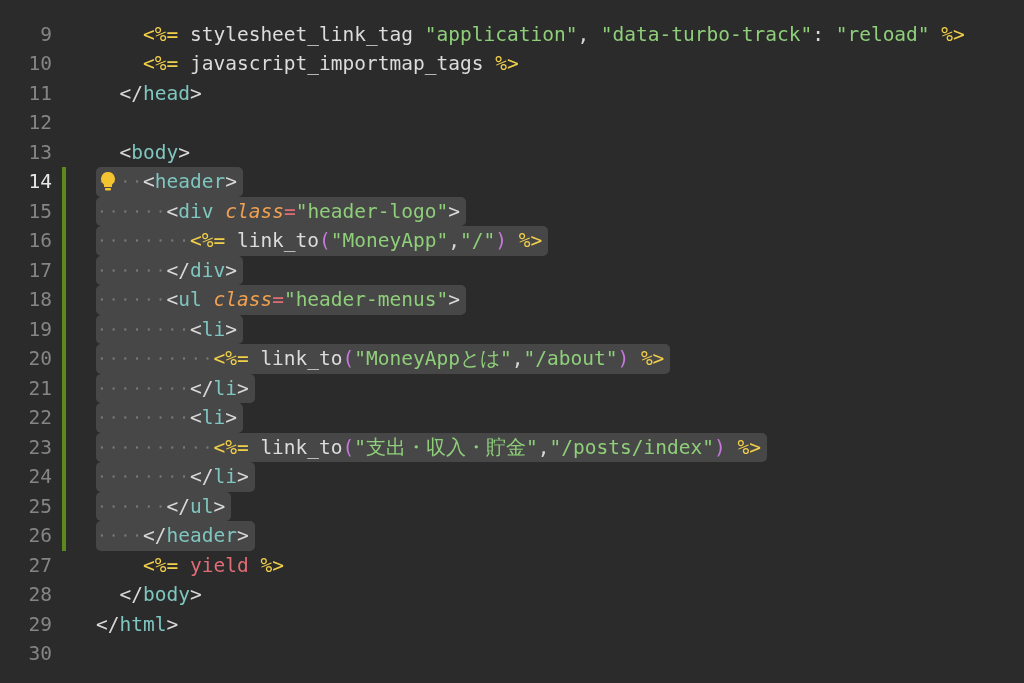 The height and width of the screenshot is (683, 1024). What do you see at coordinates (39, 93) in the screenshot?
I see `line-number: 11` at bounding box center [39, 93].